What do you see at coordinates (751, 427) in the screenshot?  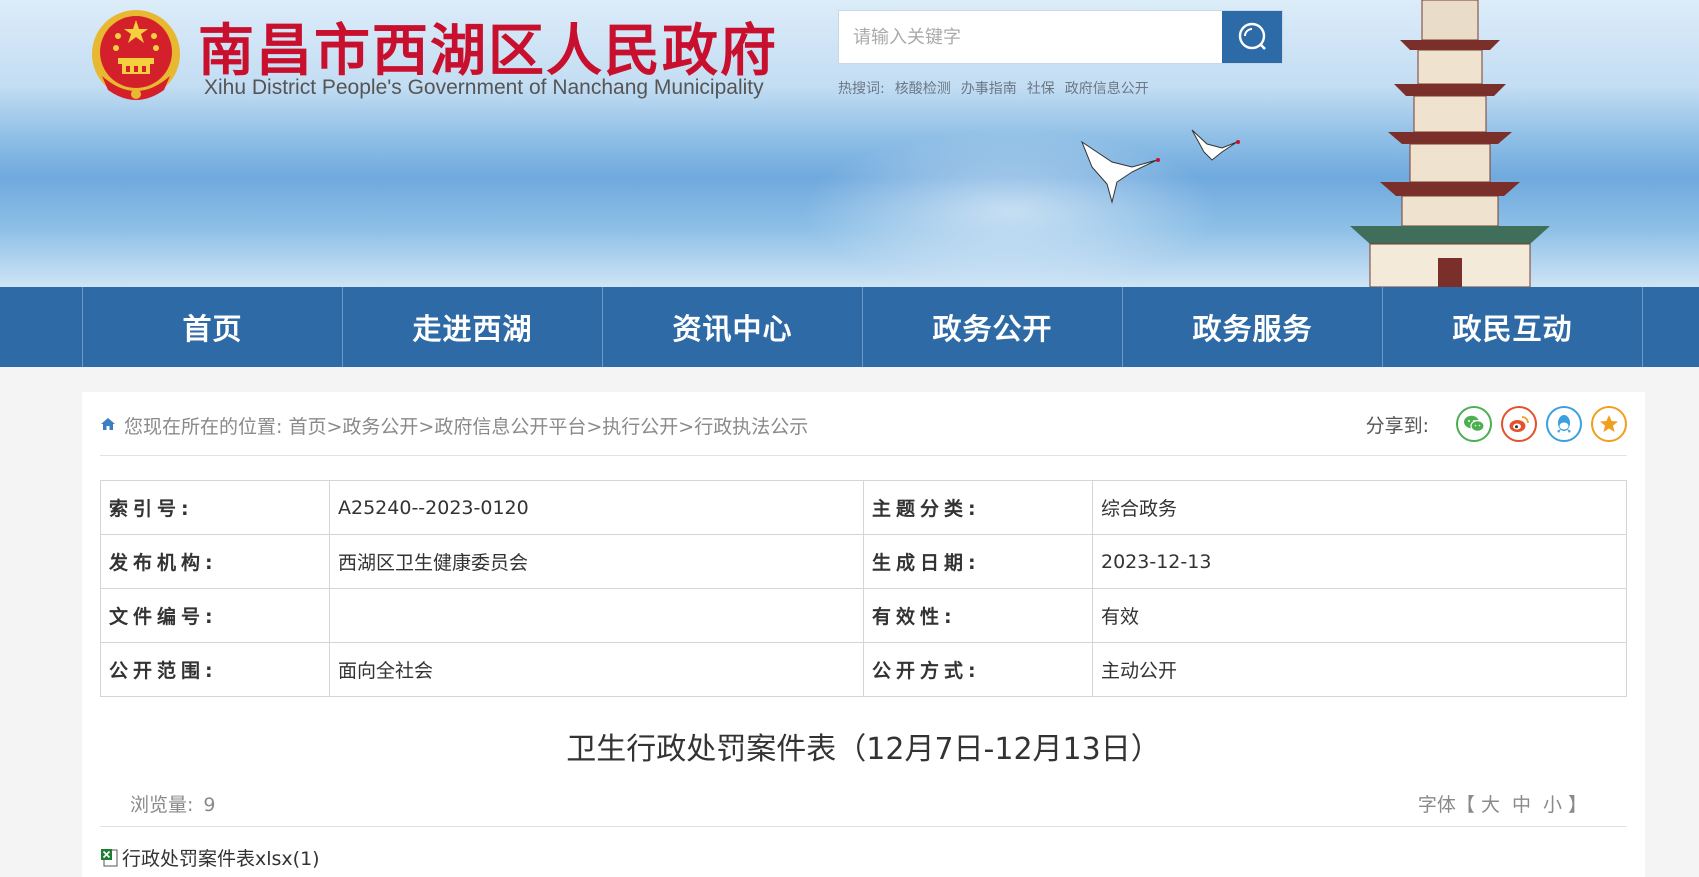 I see `breadcrumb-item: 行政执法公示` at bounding box center [751, 427].